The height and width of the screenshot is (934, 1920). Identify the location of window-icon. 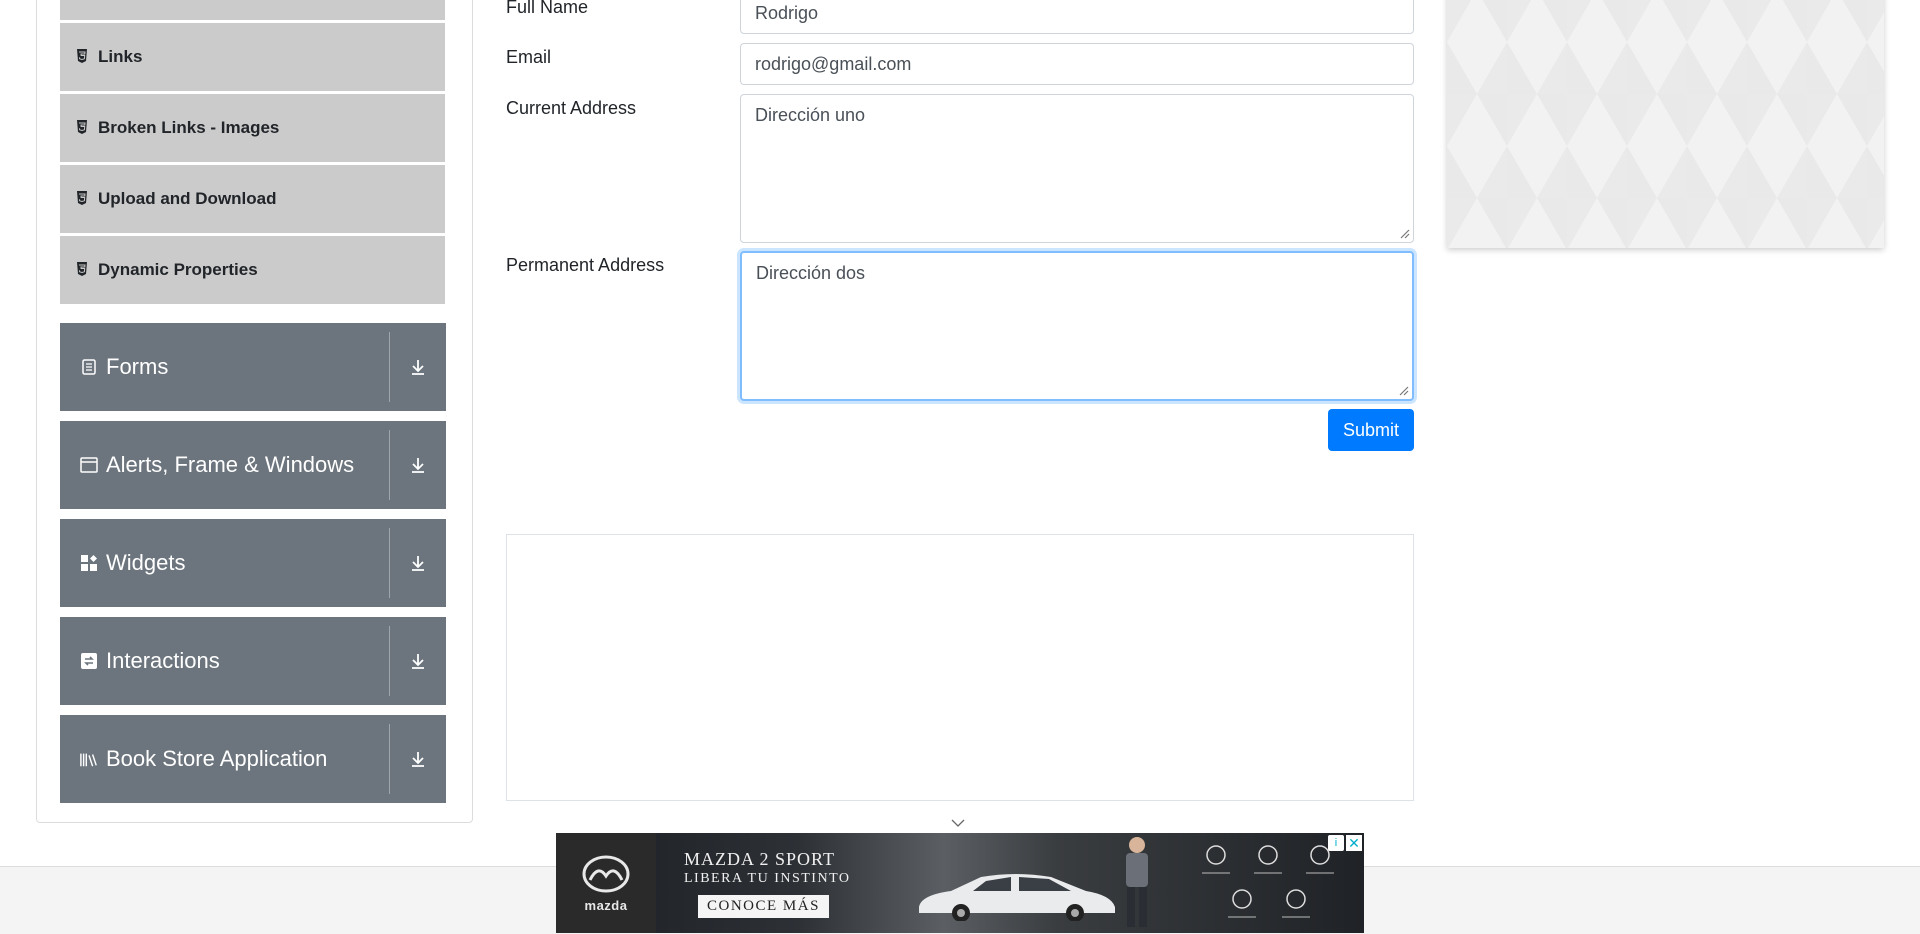
(89, 465).